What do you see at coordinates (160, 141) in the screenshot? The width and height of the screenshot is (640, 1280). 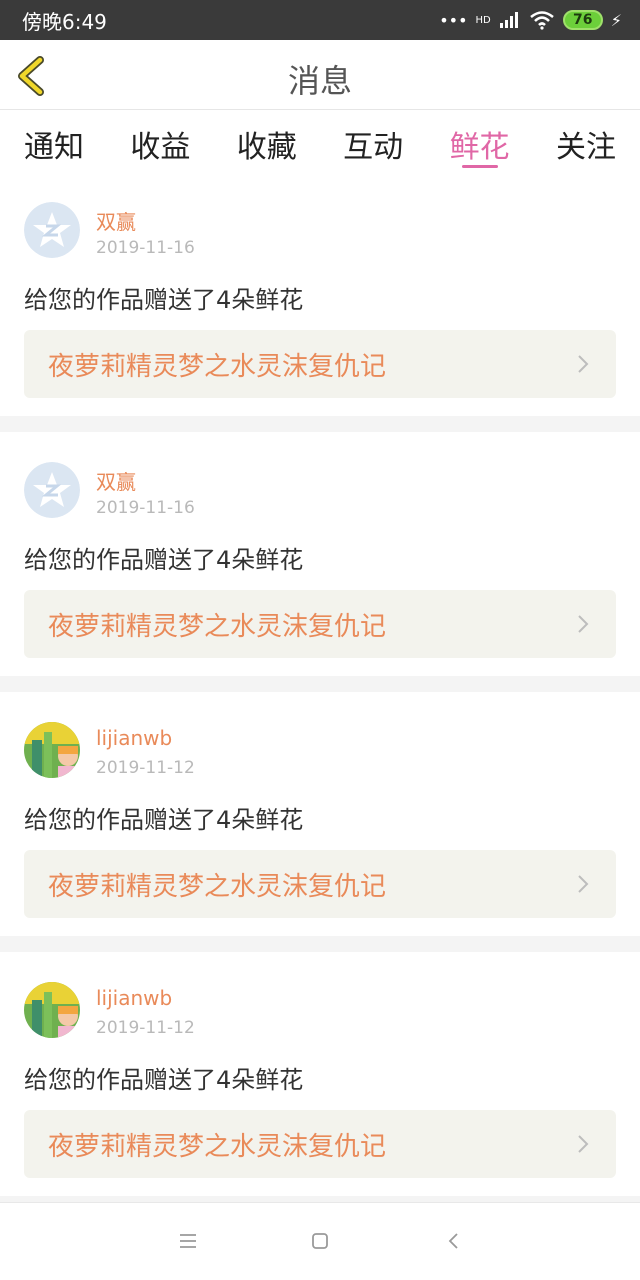 I see `tab-earnings: 收益` at bounding box center [160, 141].